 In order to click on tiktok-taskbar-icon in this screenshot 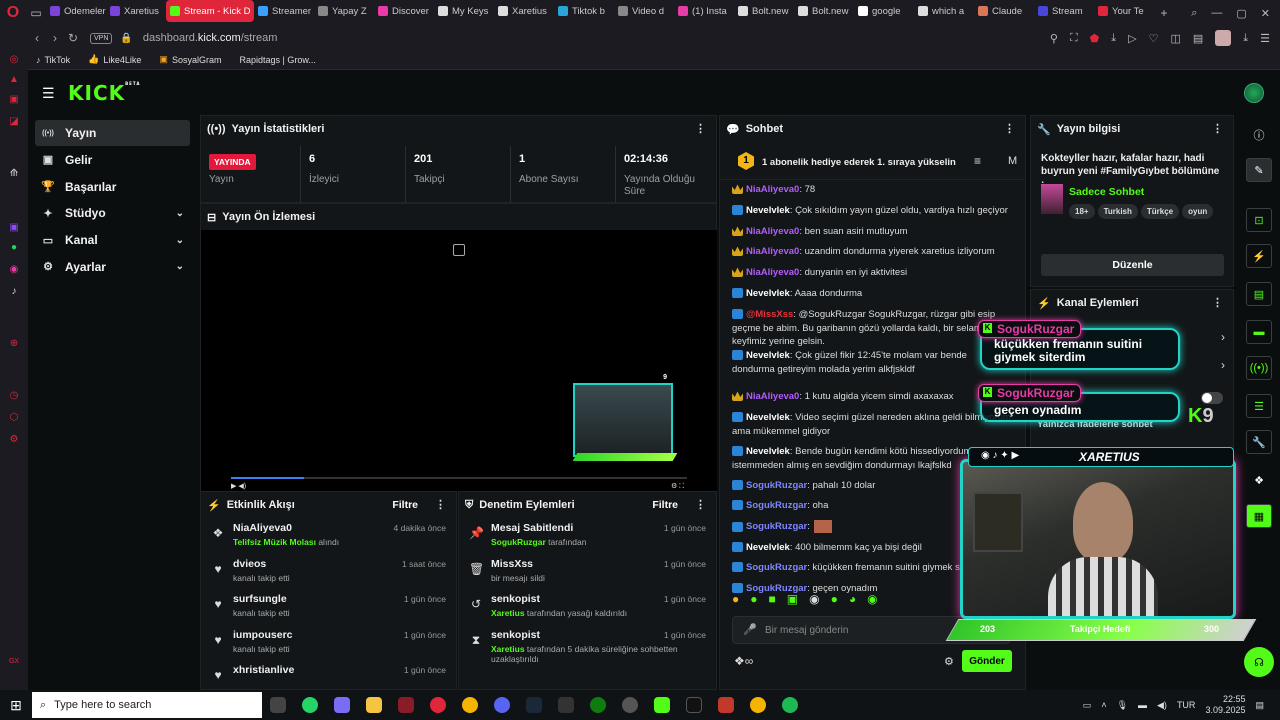, I will do `click(694, 705)`.